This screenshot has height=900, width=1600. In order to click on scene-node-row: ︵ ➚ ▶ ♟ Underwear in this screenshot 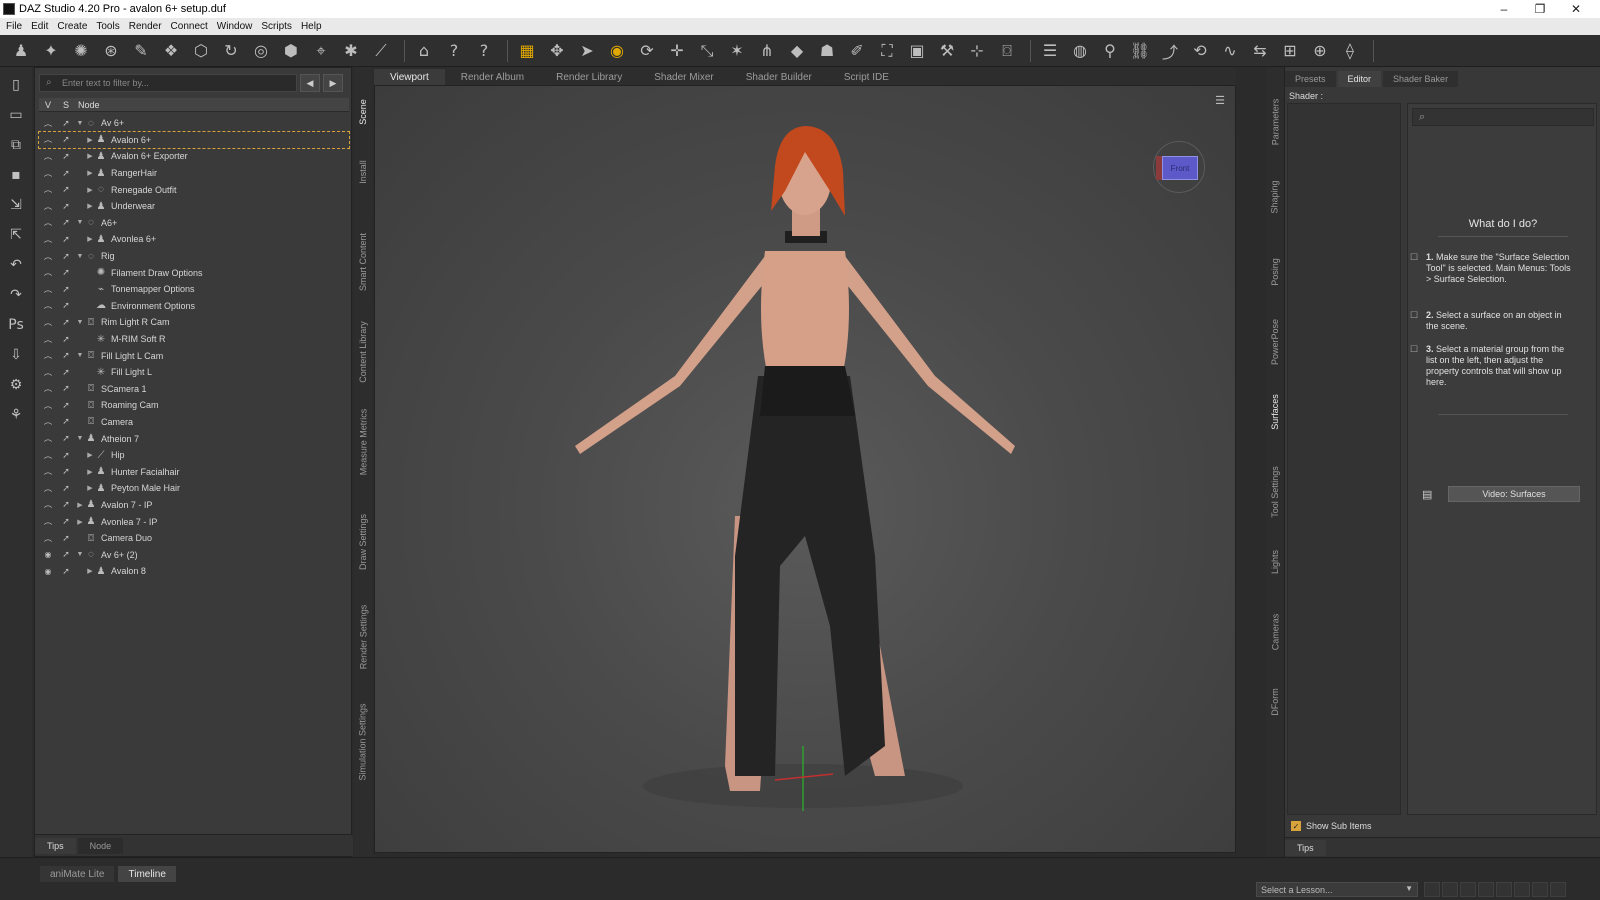, I will do `click(194, 206)`.